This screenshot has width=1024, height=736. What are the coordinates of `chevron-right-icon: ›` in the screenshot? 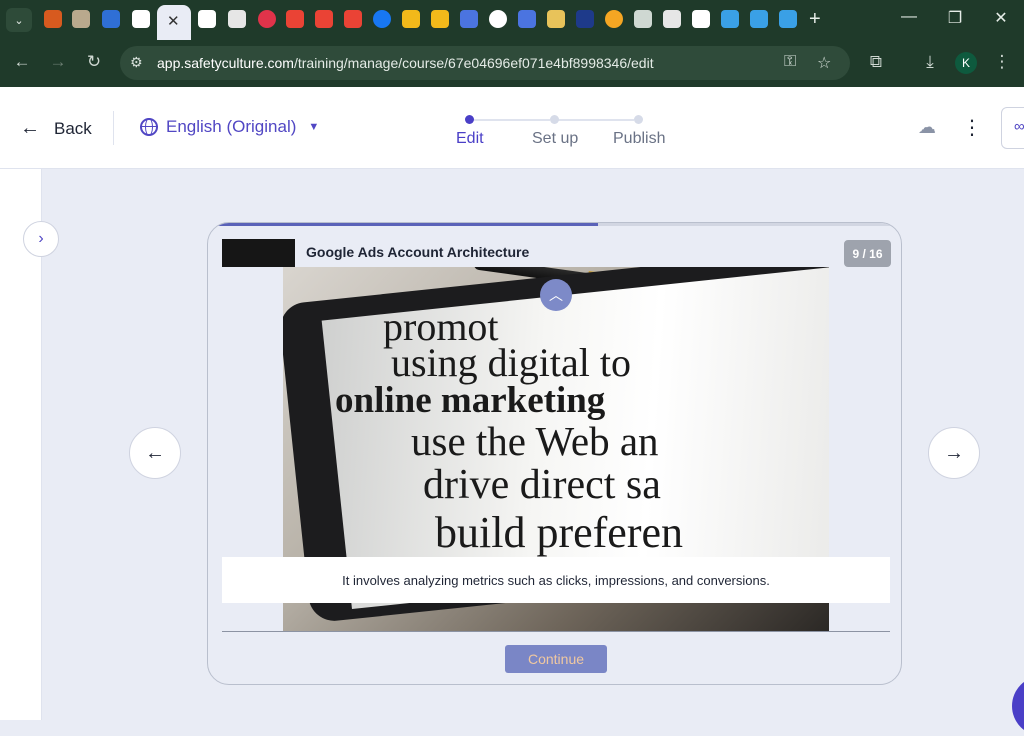 It's located at (41, 238).